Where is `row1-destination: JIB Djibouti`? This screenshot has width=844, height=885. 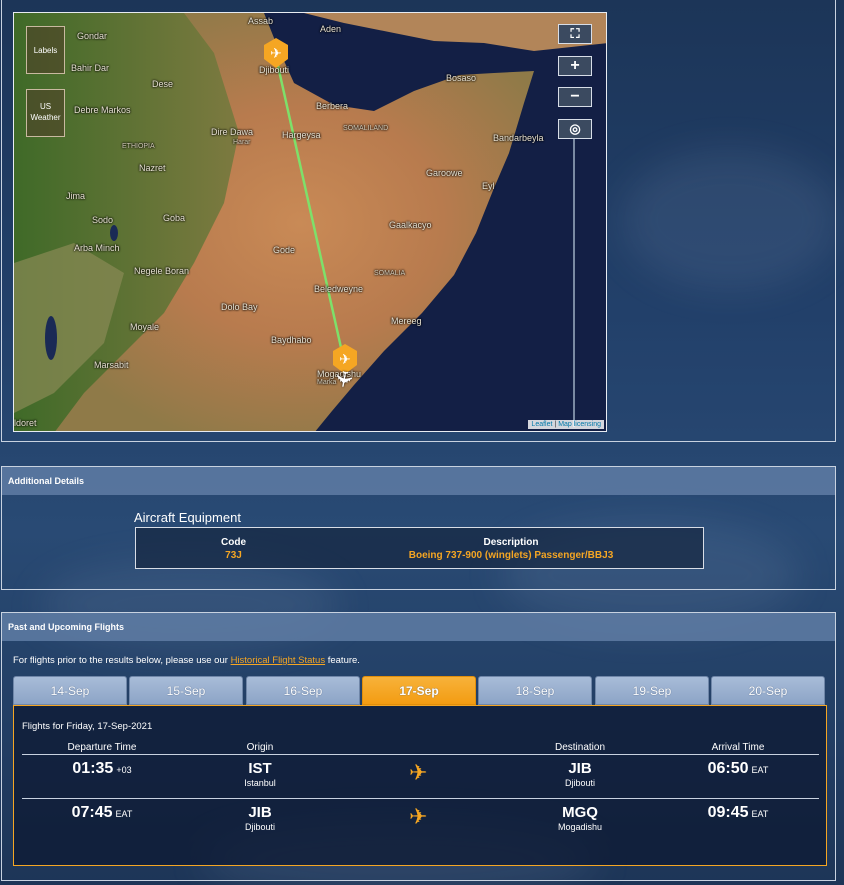 row1-destination: JIB Djibouti is located at coordinates (580, 774).